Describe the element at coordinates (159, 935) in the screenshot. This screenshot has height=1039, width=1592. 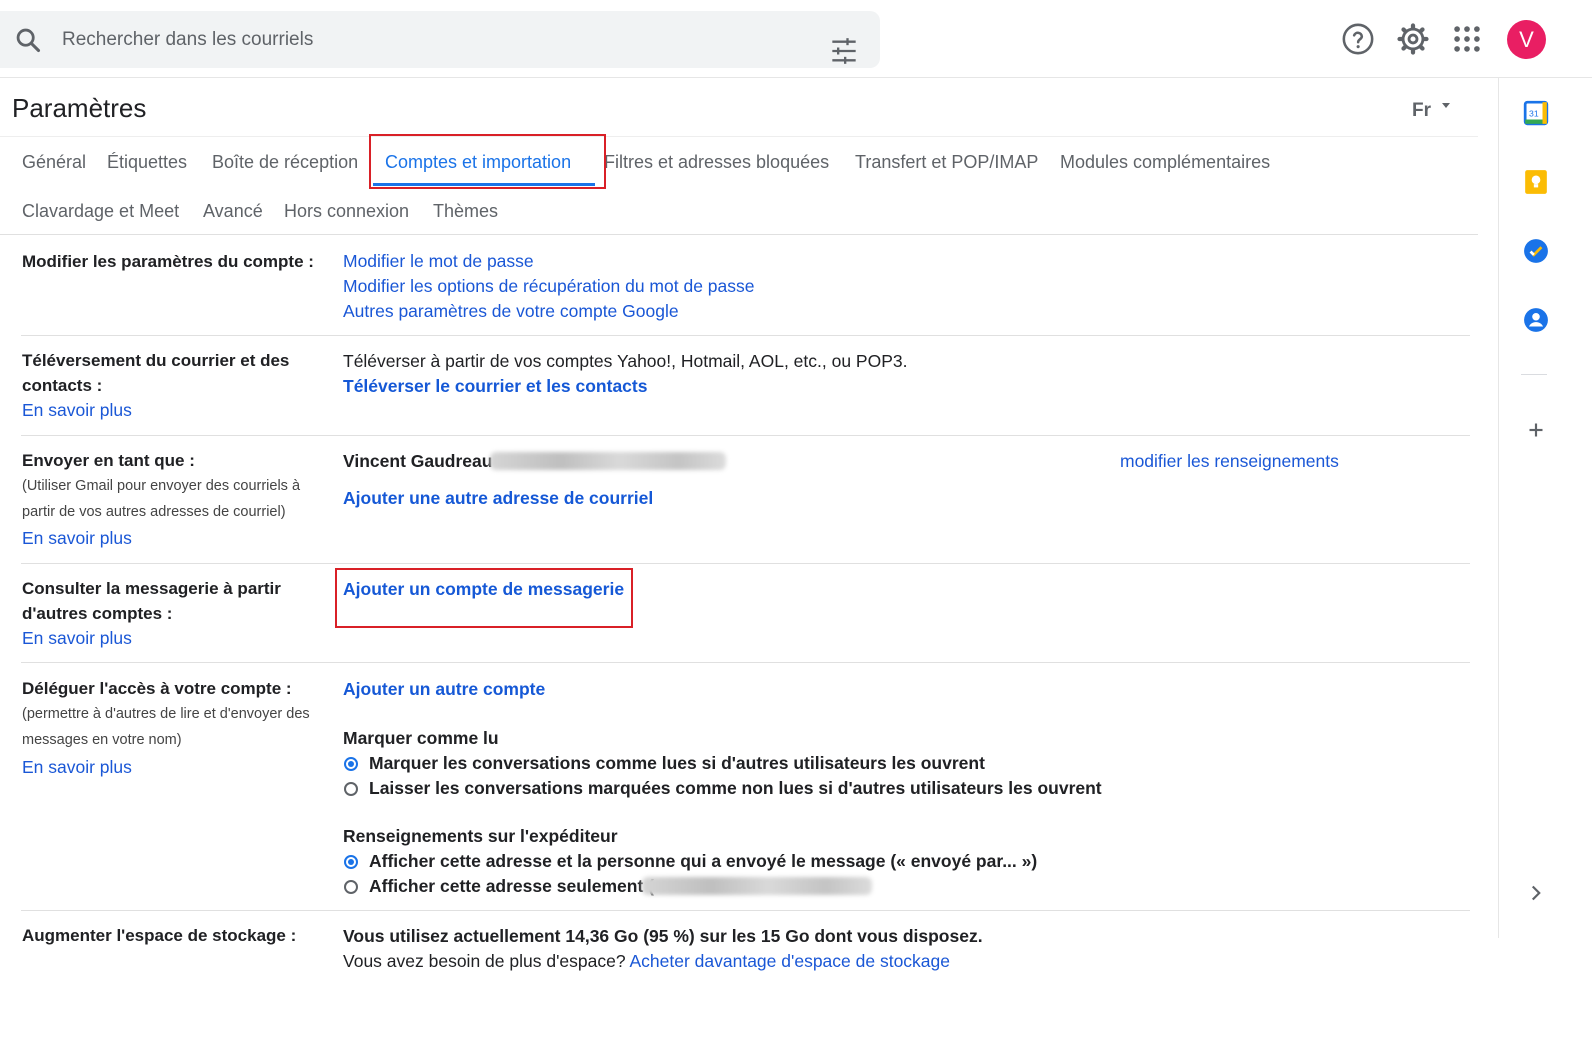
I see `storage-label: Augmenter l'espace de stockage :` at that location.